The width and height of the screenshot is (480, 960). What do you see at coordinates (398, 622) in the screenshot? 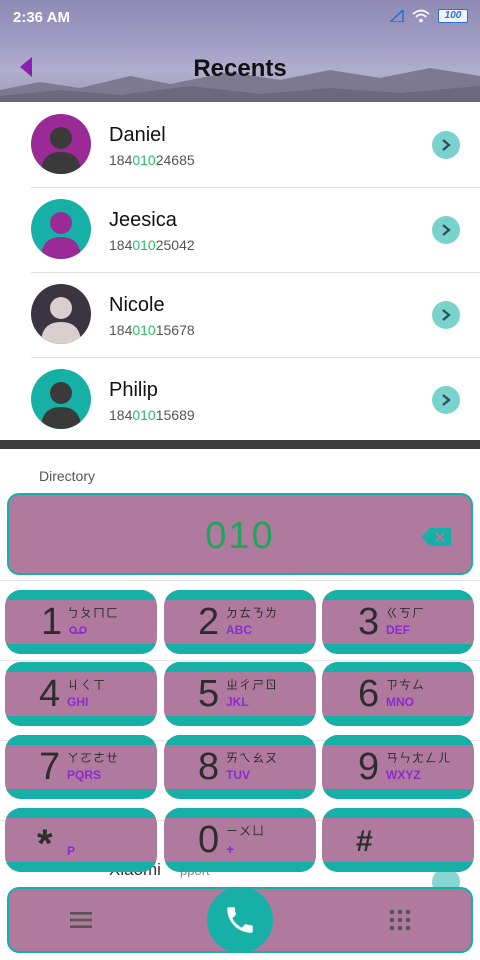
I see `key-3: 3 ㄍㄎㄏ DEF` at bounding box center [398, 622].